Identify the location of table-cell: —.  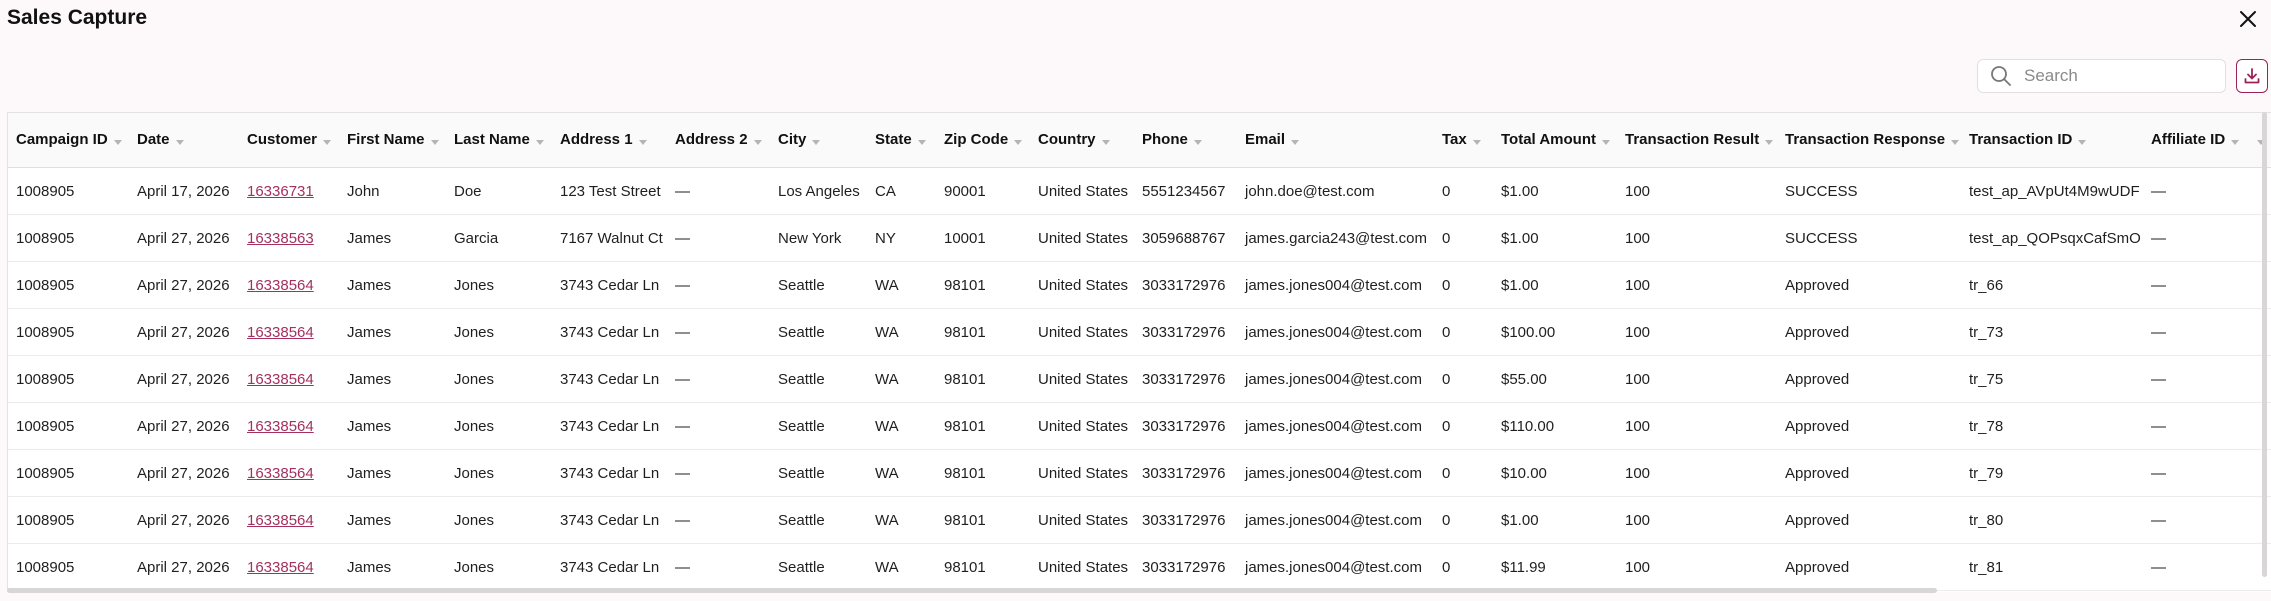
(718, 238).